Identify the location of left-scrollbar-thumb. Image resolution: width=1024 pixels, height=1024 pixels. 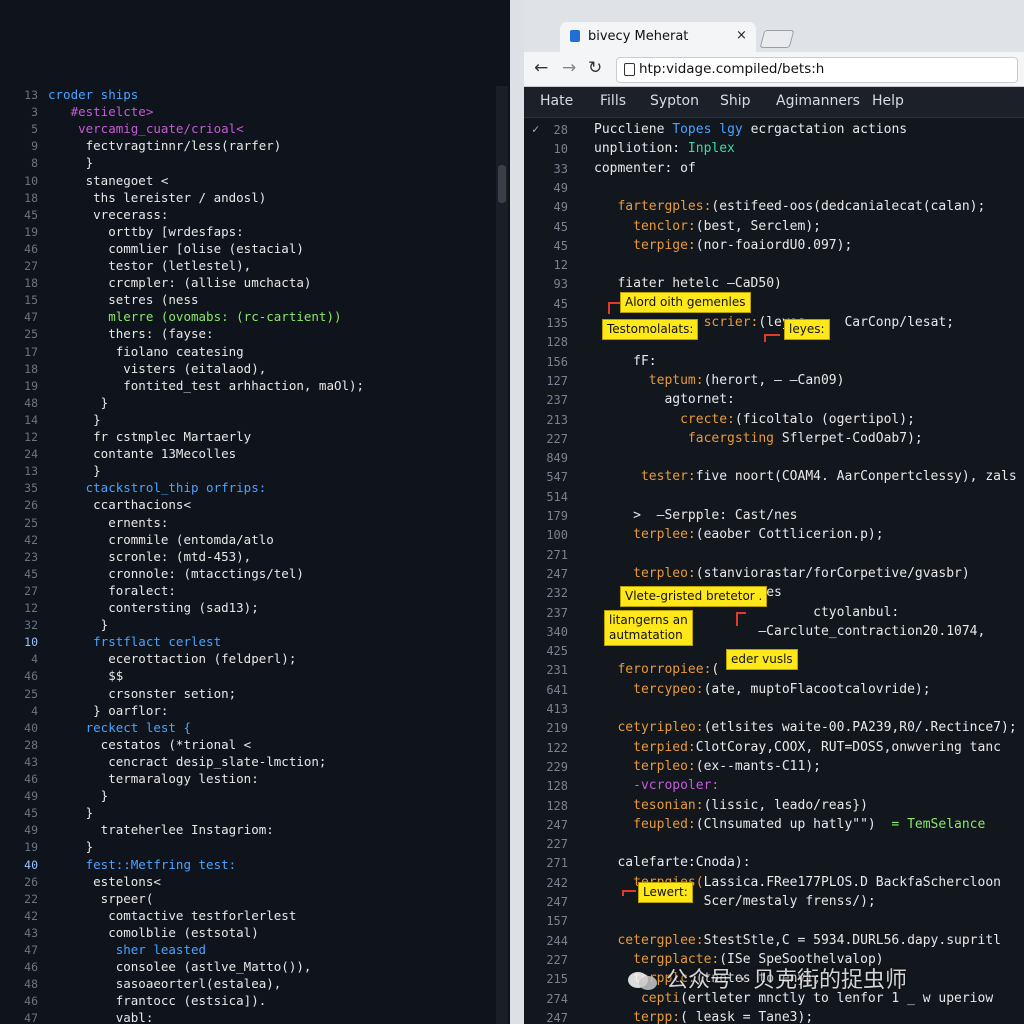
(502, 184).